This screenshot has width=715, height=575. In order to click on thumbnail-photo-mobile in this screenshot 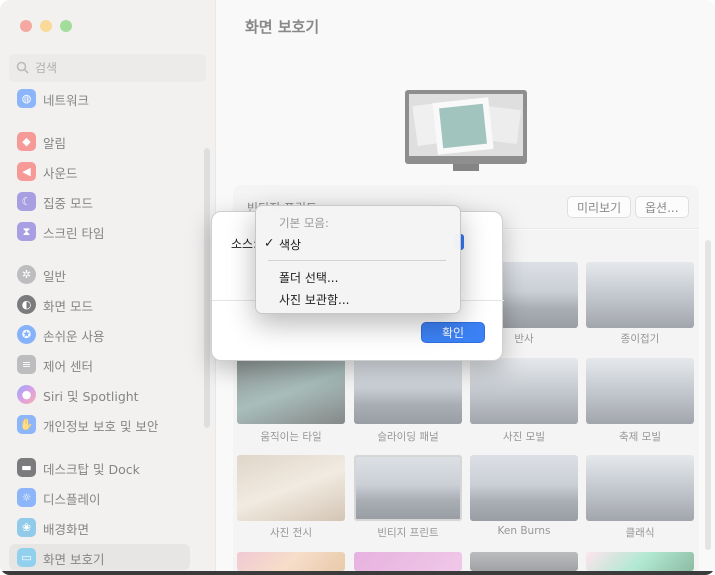, I will do `click(524, 391)`.